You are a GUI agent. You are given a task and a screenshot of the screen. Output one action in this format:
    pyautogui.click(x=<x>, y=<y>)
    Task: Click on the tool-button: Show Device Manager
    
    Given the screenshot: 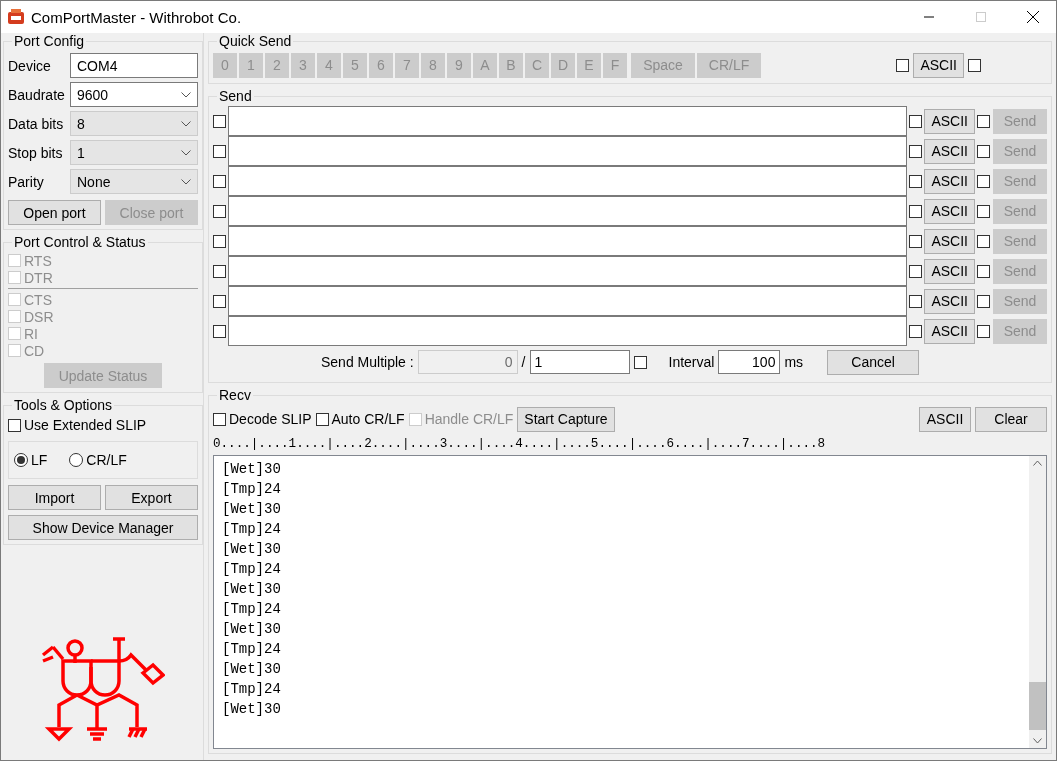 What is the action you would take?
    pyautogui.click(x=103, y=527)
    